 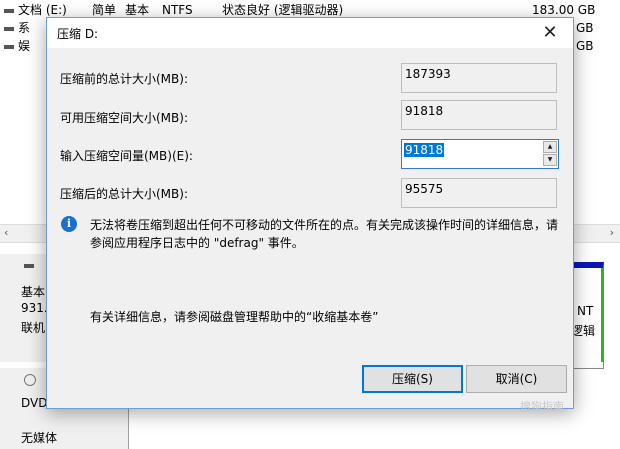 I want to click on disk-status: 联机, so click(x=33, y=328).